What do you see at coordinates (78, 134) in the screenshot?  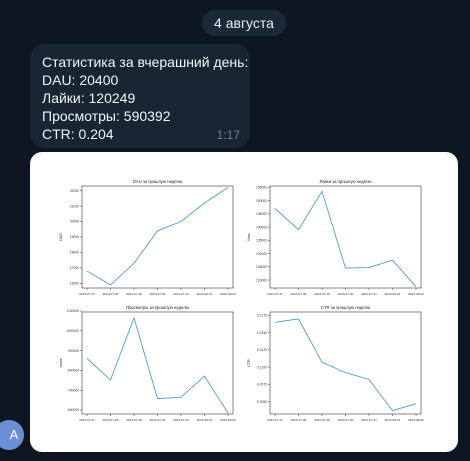 I see `message-line: CTR: 0.204` at bounding box center [78, 134].